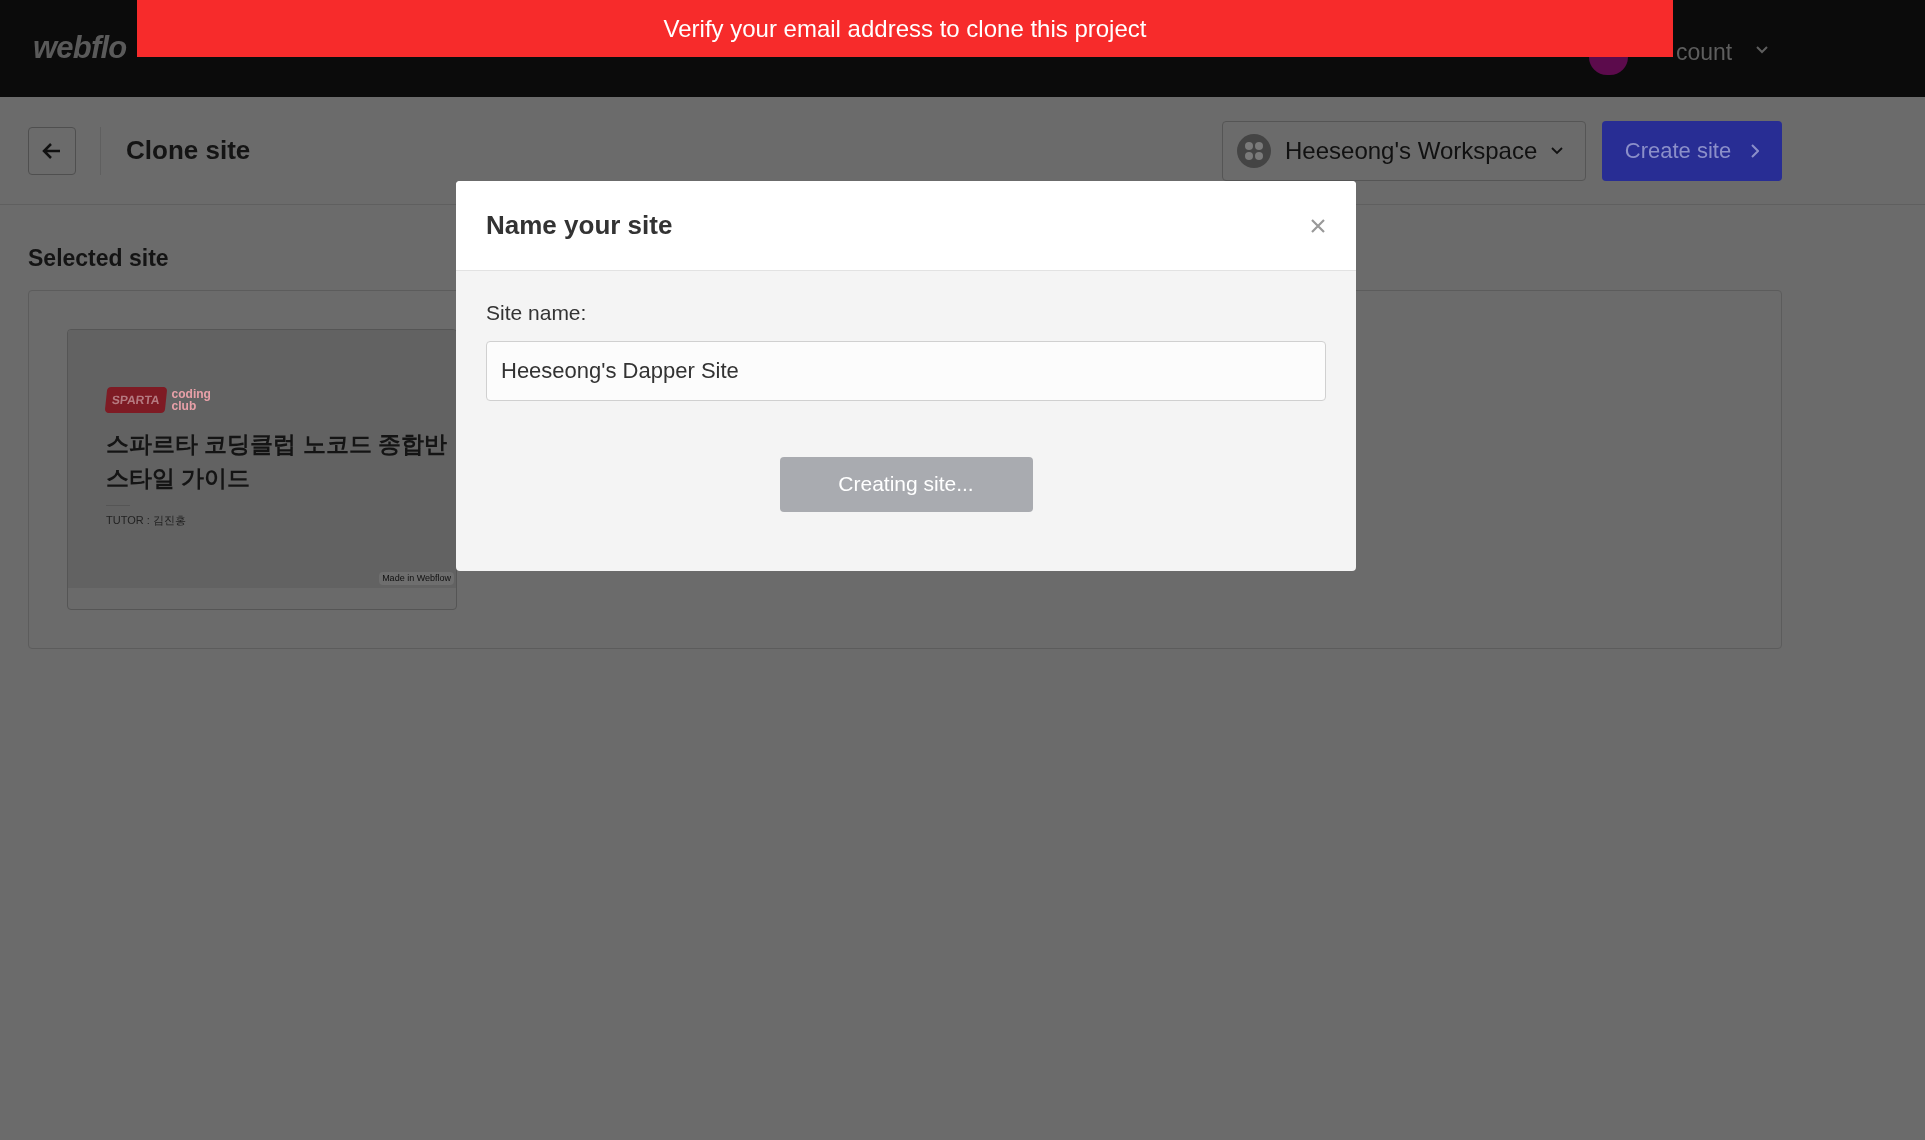 The image size is (1925, 1140). I want to click on create-site-button: Create site, so click(1692, 150).